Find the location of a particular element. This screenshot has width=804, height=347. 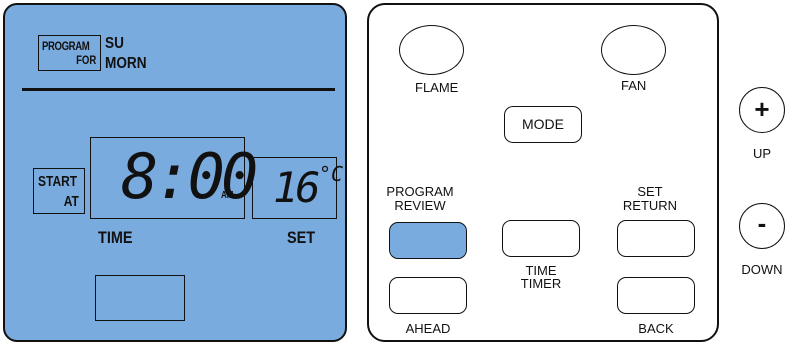

time-display: 8:00 AM is located at coordinates (174, 178).